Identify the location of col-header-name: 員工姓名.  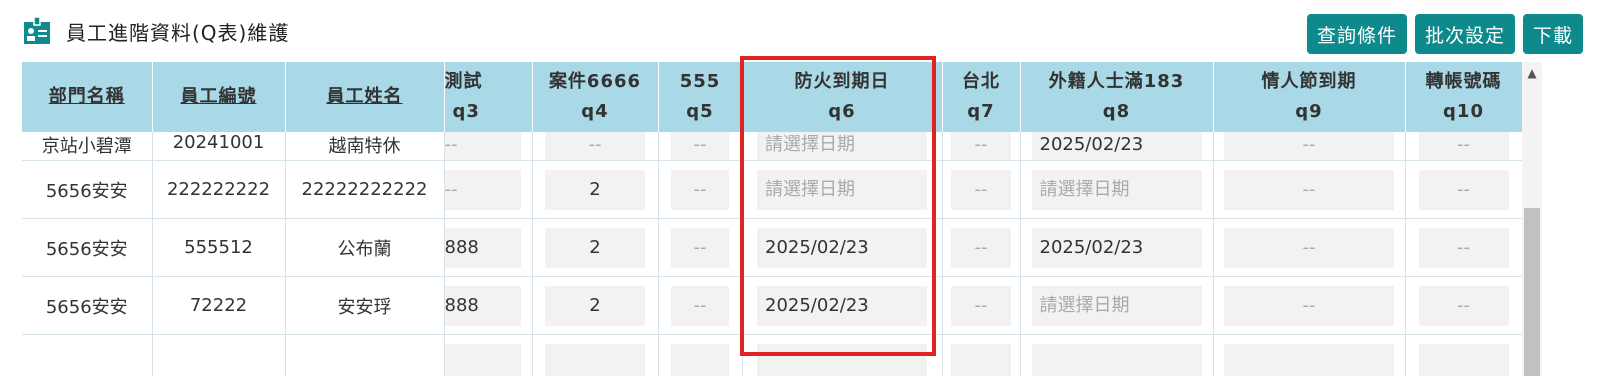
(365, 97).